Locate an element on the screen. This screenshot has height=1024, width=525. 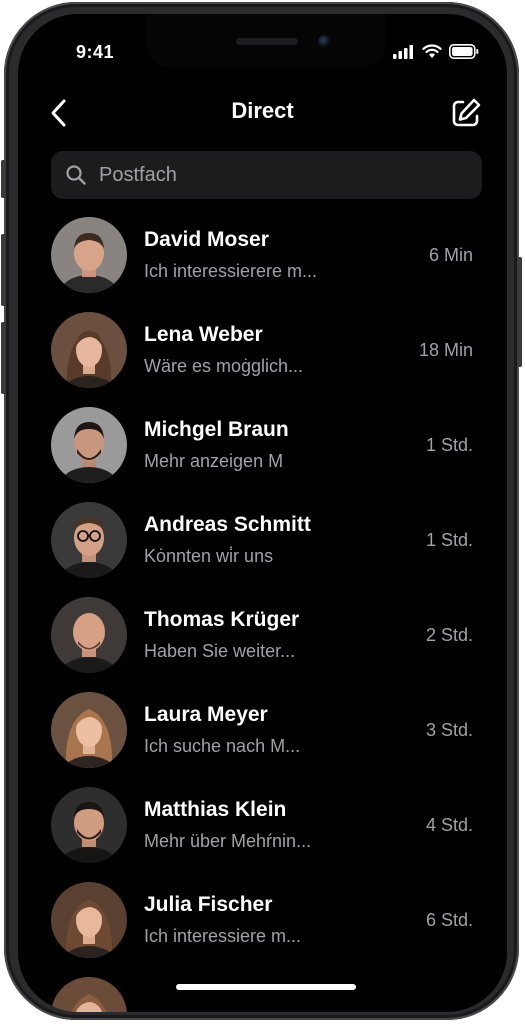
compose-button is located at coordinates (466, 113).